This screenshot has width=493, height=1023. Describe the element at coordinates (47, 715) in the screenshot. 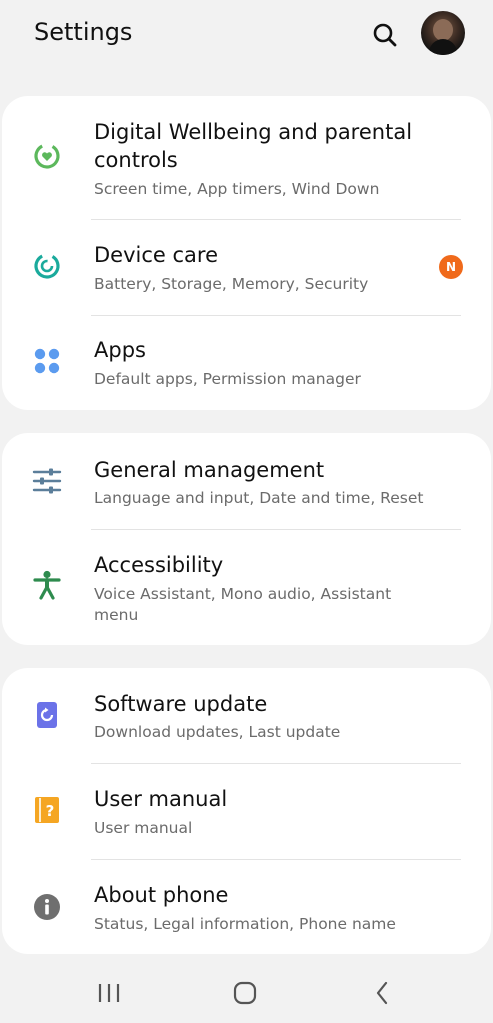

I see `software-update-icon` at that location.